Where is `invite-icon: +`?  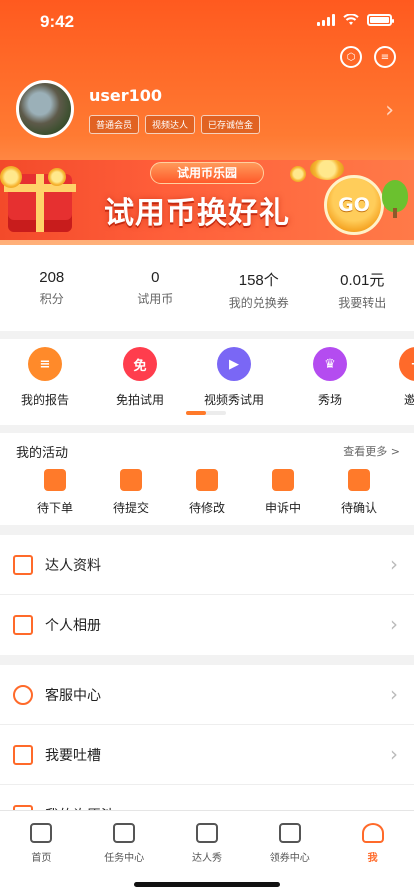 invite-icon: + is located at coordinates (406, 364).